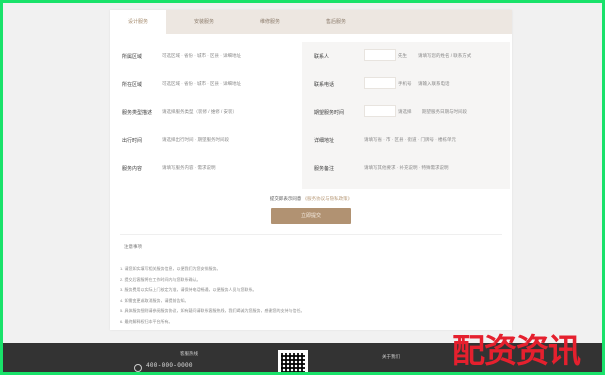 Image resolution: width=605 pixels, height=375 pixels. I want to click on field-label: 期望服务时间, so click(329, 113).